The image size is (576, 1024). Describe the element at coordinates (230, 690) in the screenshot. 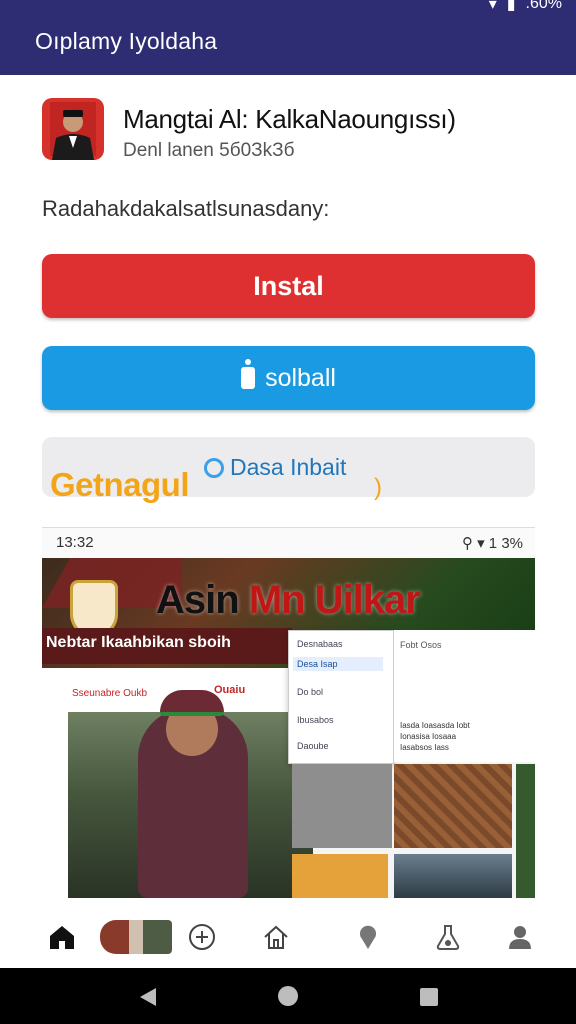

I see `preview-red-label-2: Ouaiu` at that location.